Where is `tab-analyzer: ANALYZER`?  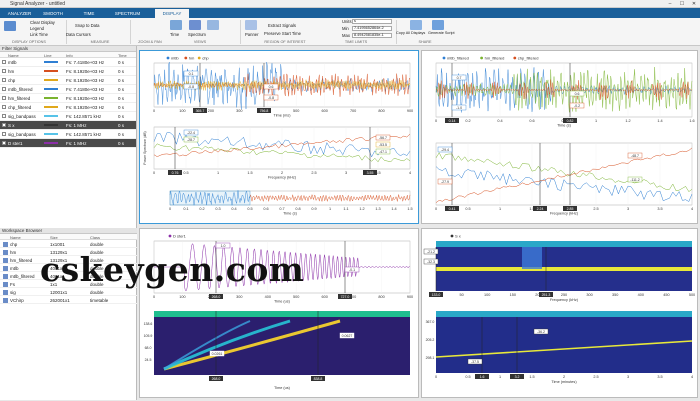 tab-analyzer: ANALYZER is located at coordinates (19, 13).